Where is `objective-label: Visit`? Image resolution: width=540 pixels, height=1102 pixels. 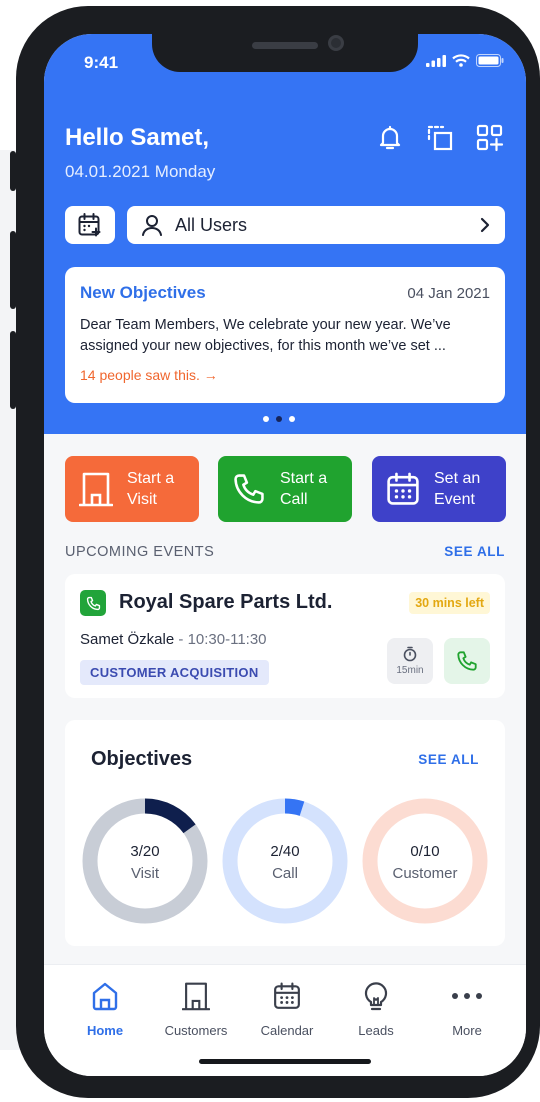
objective-label: Visit is located at coordinates (145, 873).